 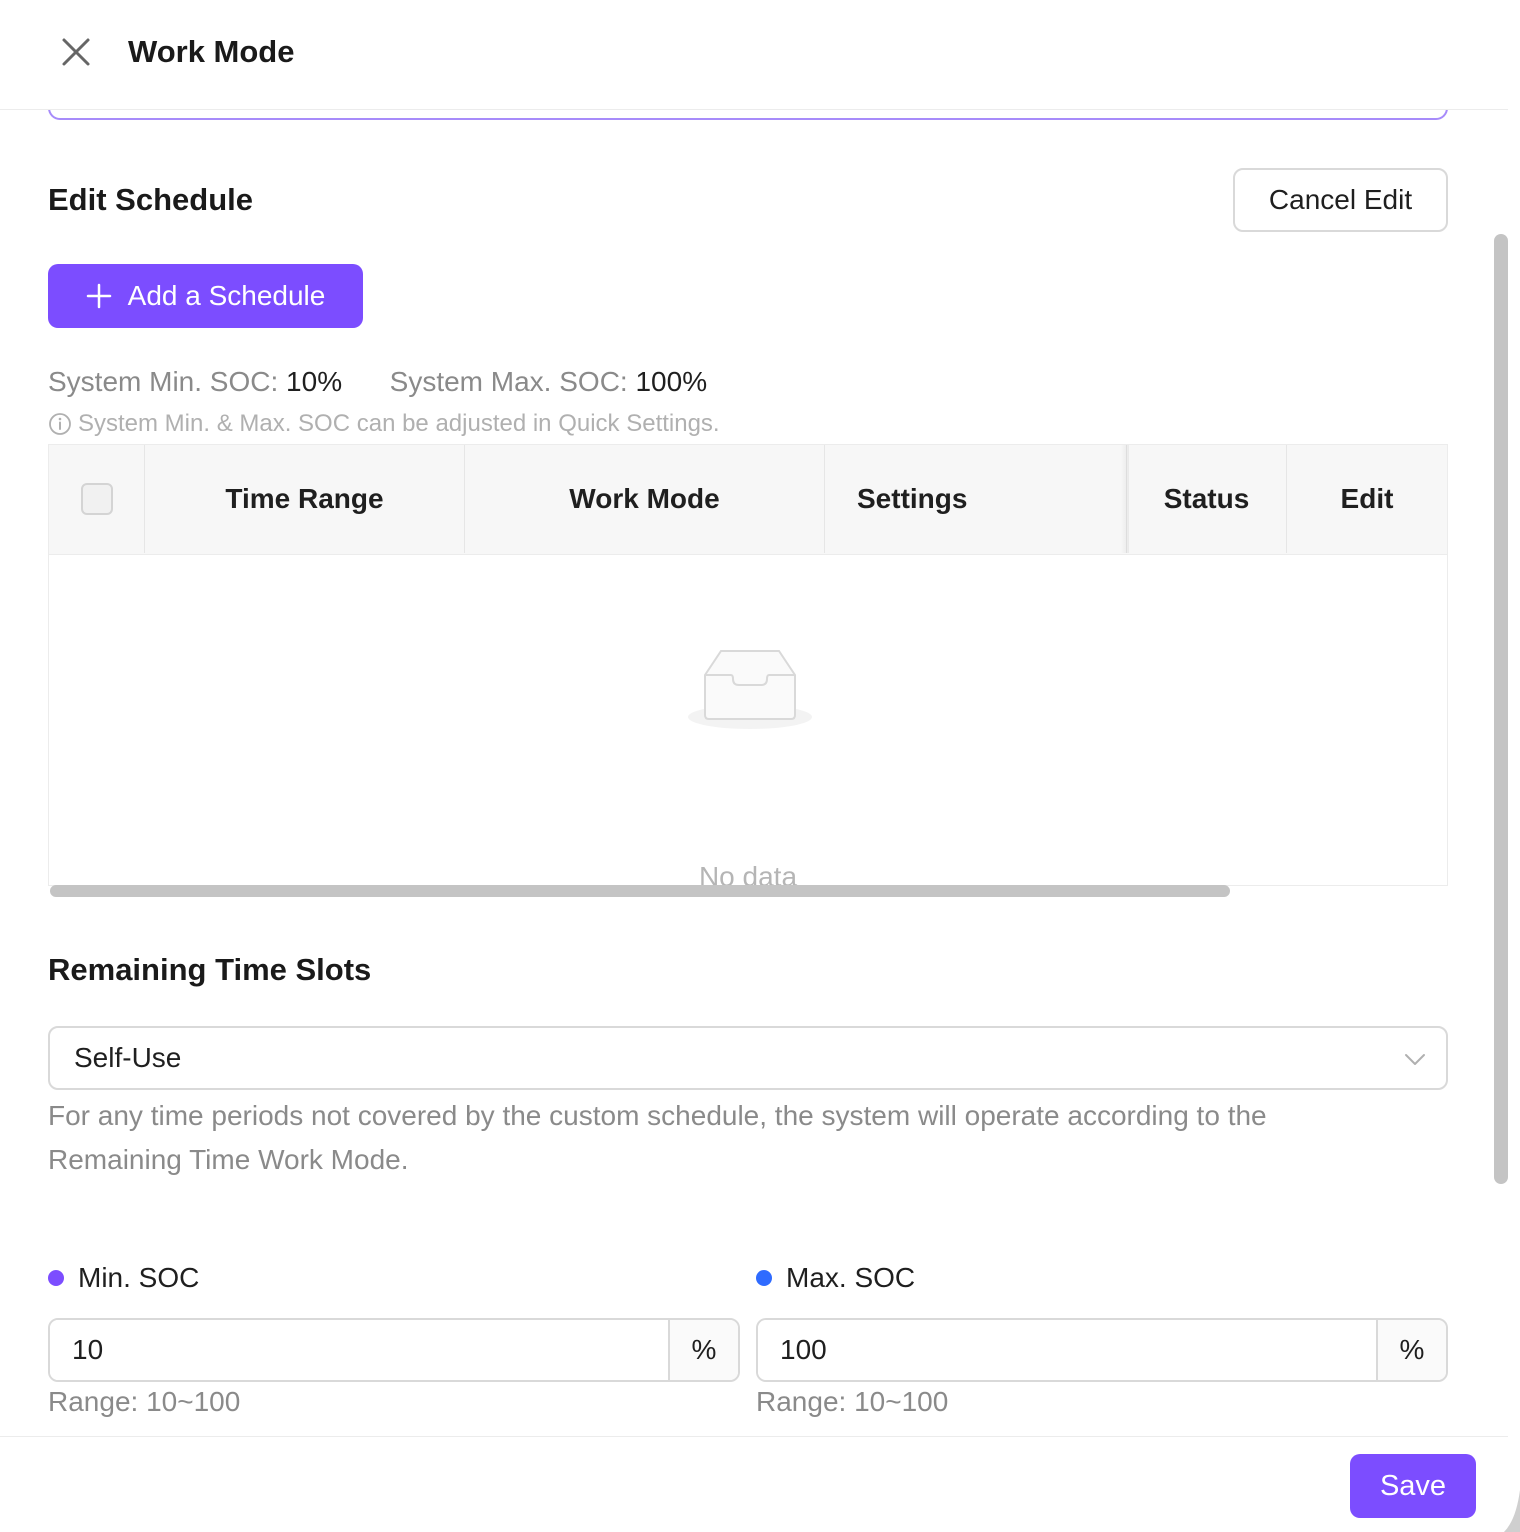 I want to click on modal-title: Work Mode, so click(x=211, y=51).